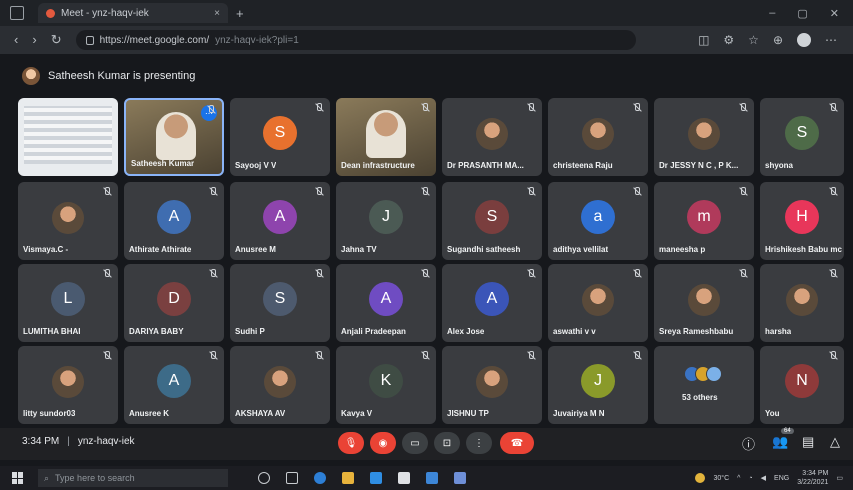 The width and height of the screenshot is (853, 490). Describe the element at coordinates (802, 303) in the screenshot. I see `participant-tile: harsha` at that location.